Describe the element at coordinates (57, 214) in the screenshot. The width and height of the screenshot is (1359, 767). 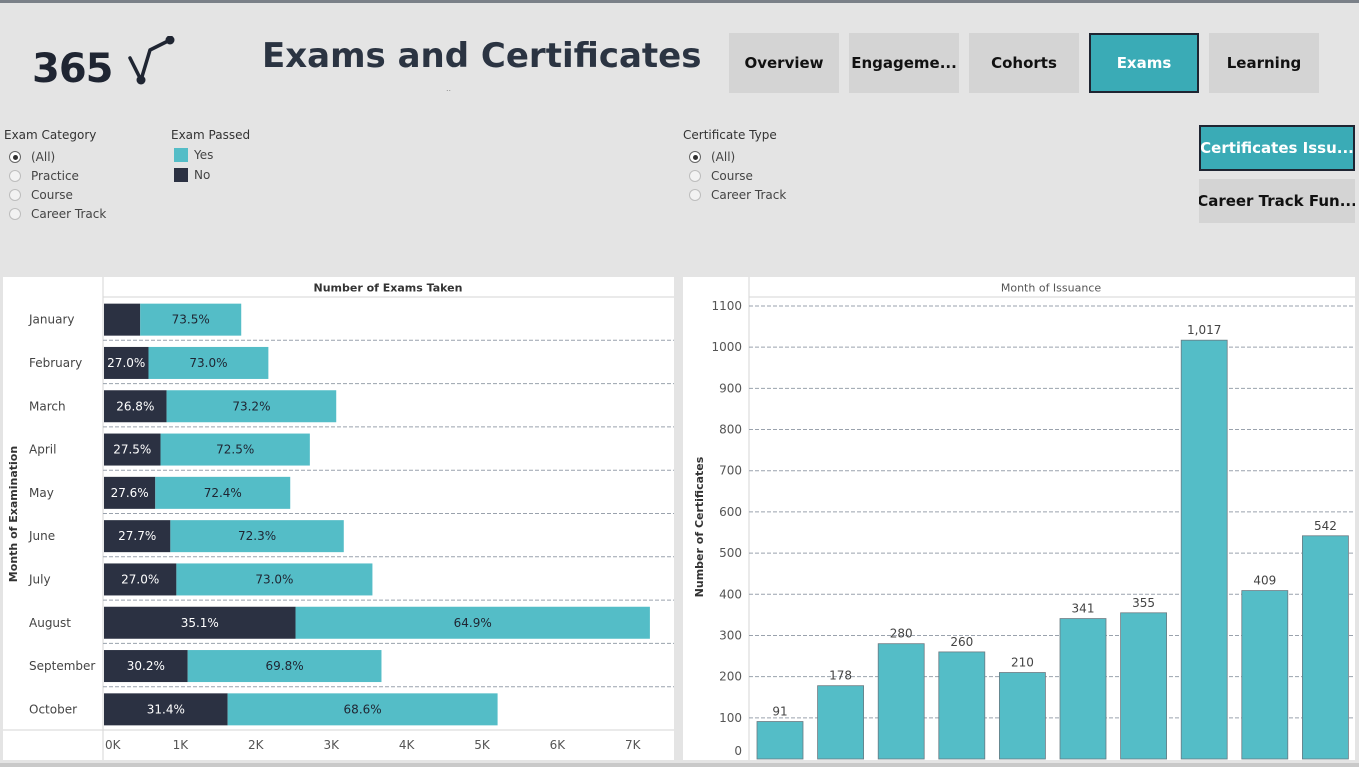
I see `exam-category-option-career-track: Career Track` at that location.